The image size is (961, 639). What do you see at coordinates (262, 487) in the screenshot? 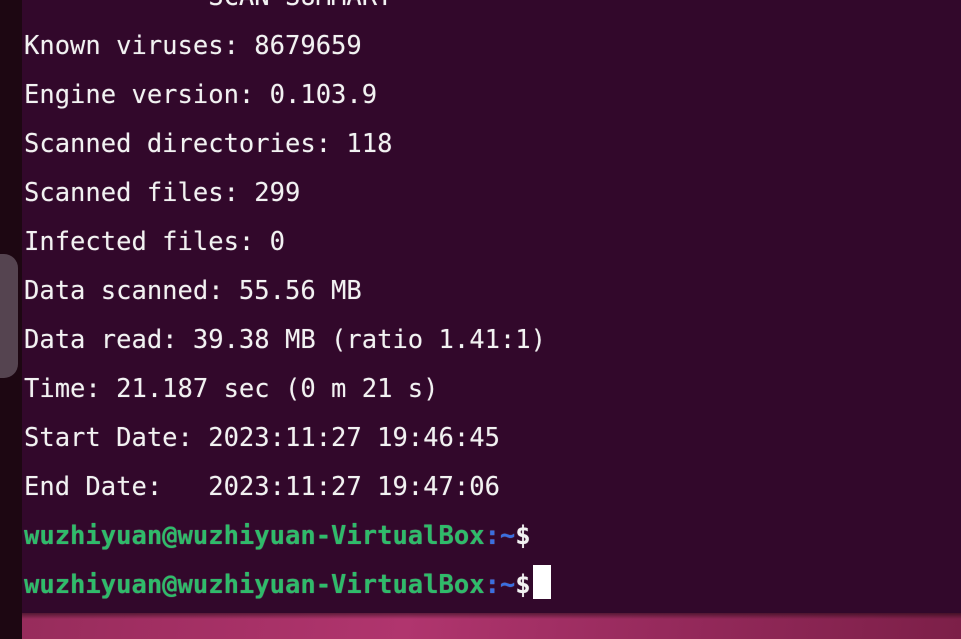
I see `terminal-line-end-date: End Date: 2023:11:27 19:47:06` at bounding box center [262, 487].